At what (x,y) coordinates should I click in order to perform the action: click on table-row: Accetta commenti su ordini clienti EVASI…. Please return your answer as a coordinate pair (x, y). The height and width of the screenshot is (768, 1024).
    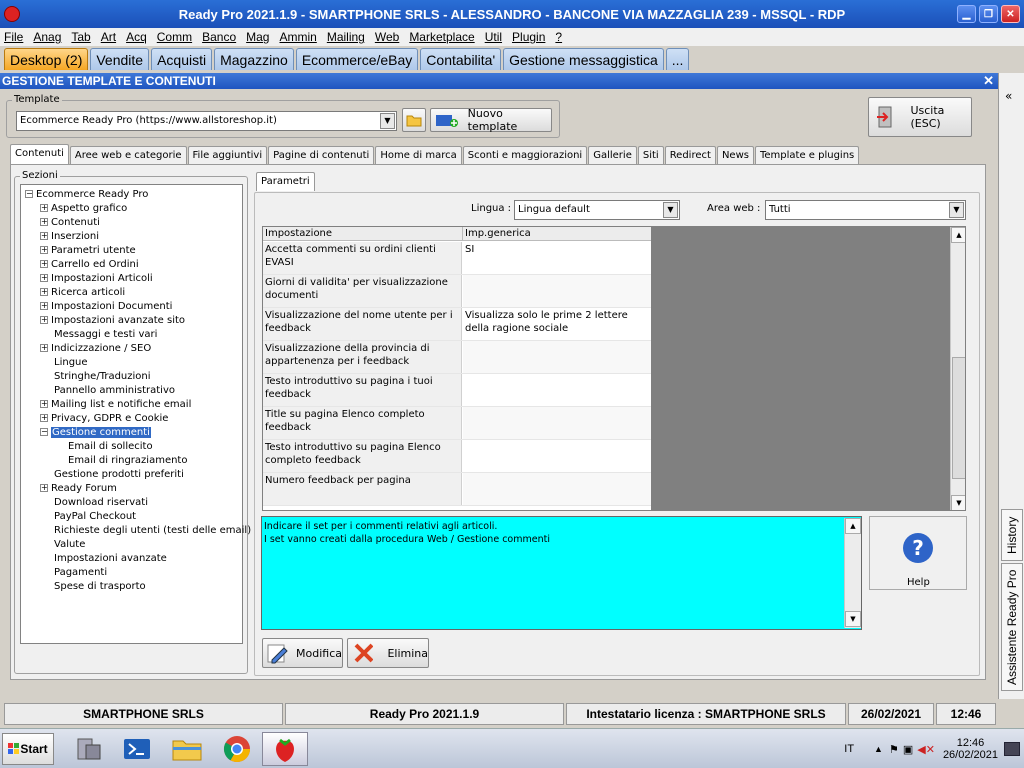
    Looking at the image, I should click on (457, 258).